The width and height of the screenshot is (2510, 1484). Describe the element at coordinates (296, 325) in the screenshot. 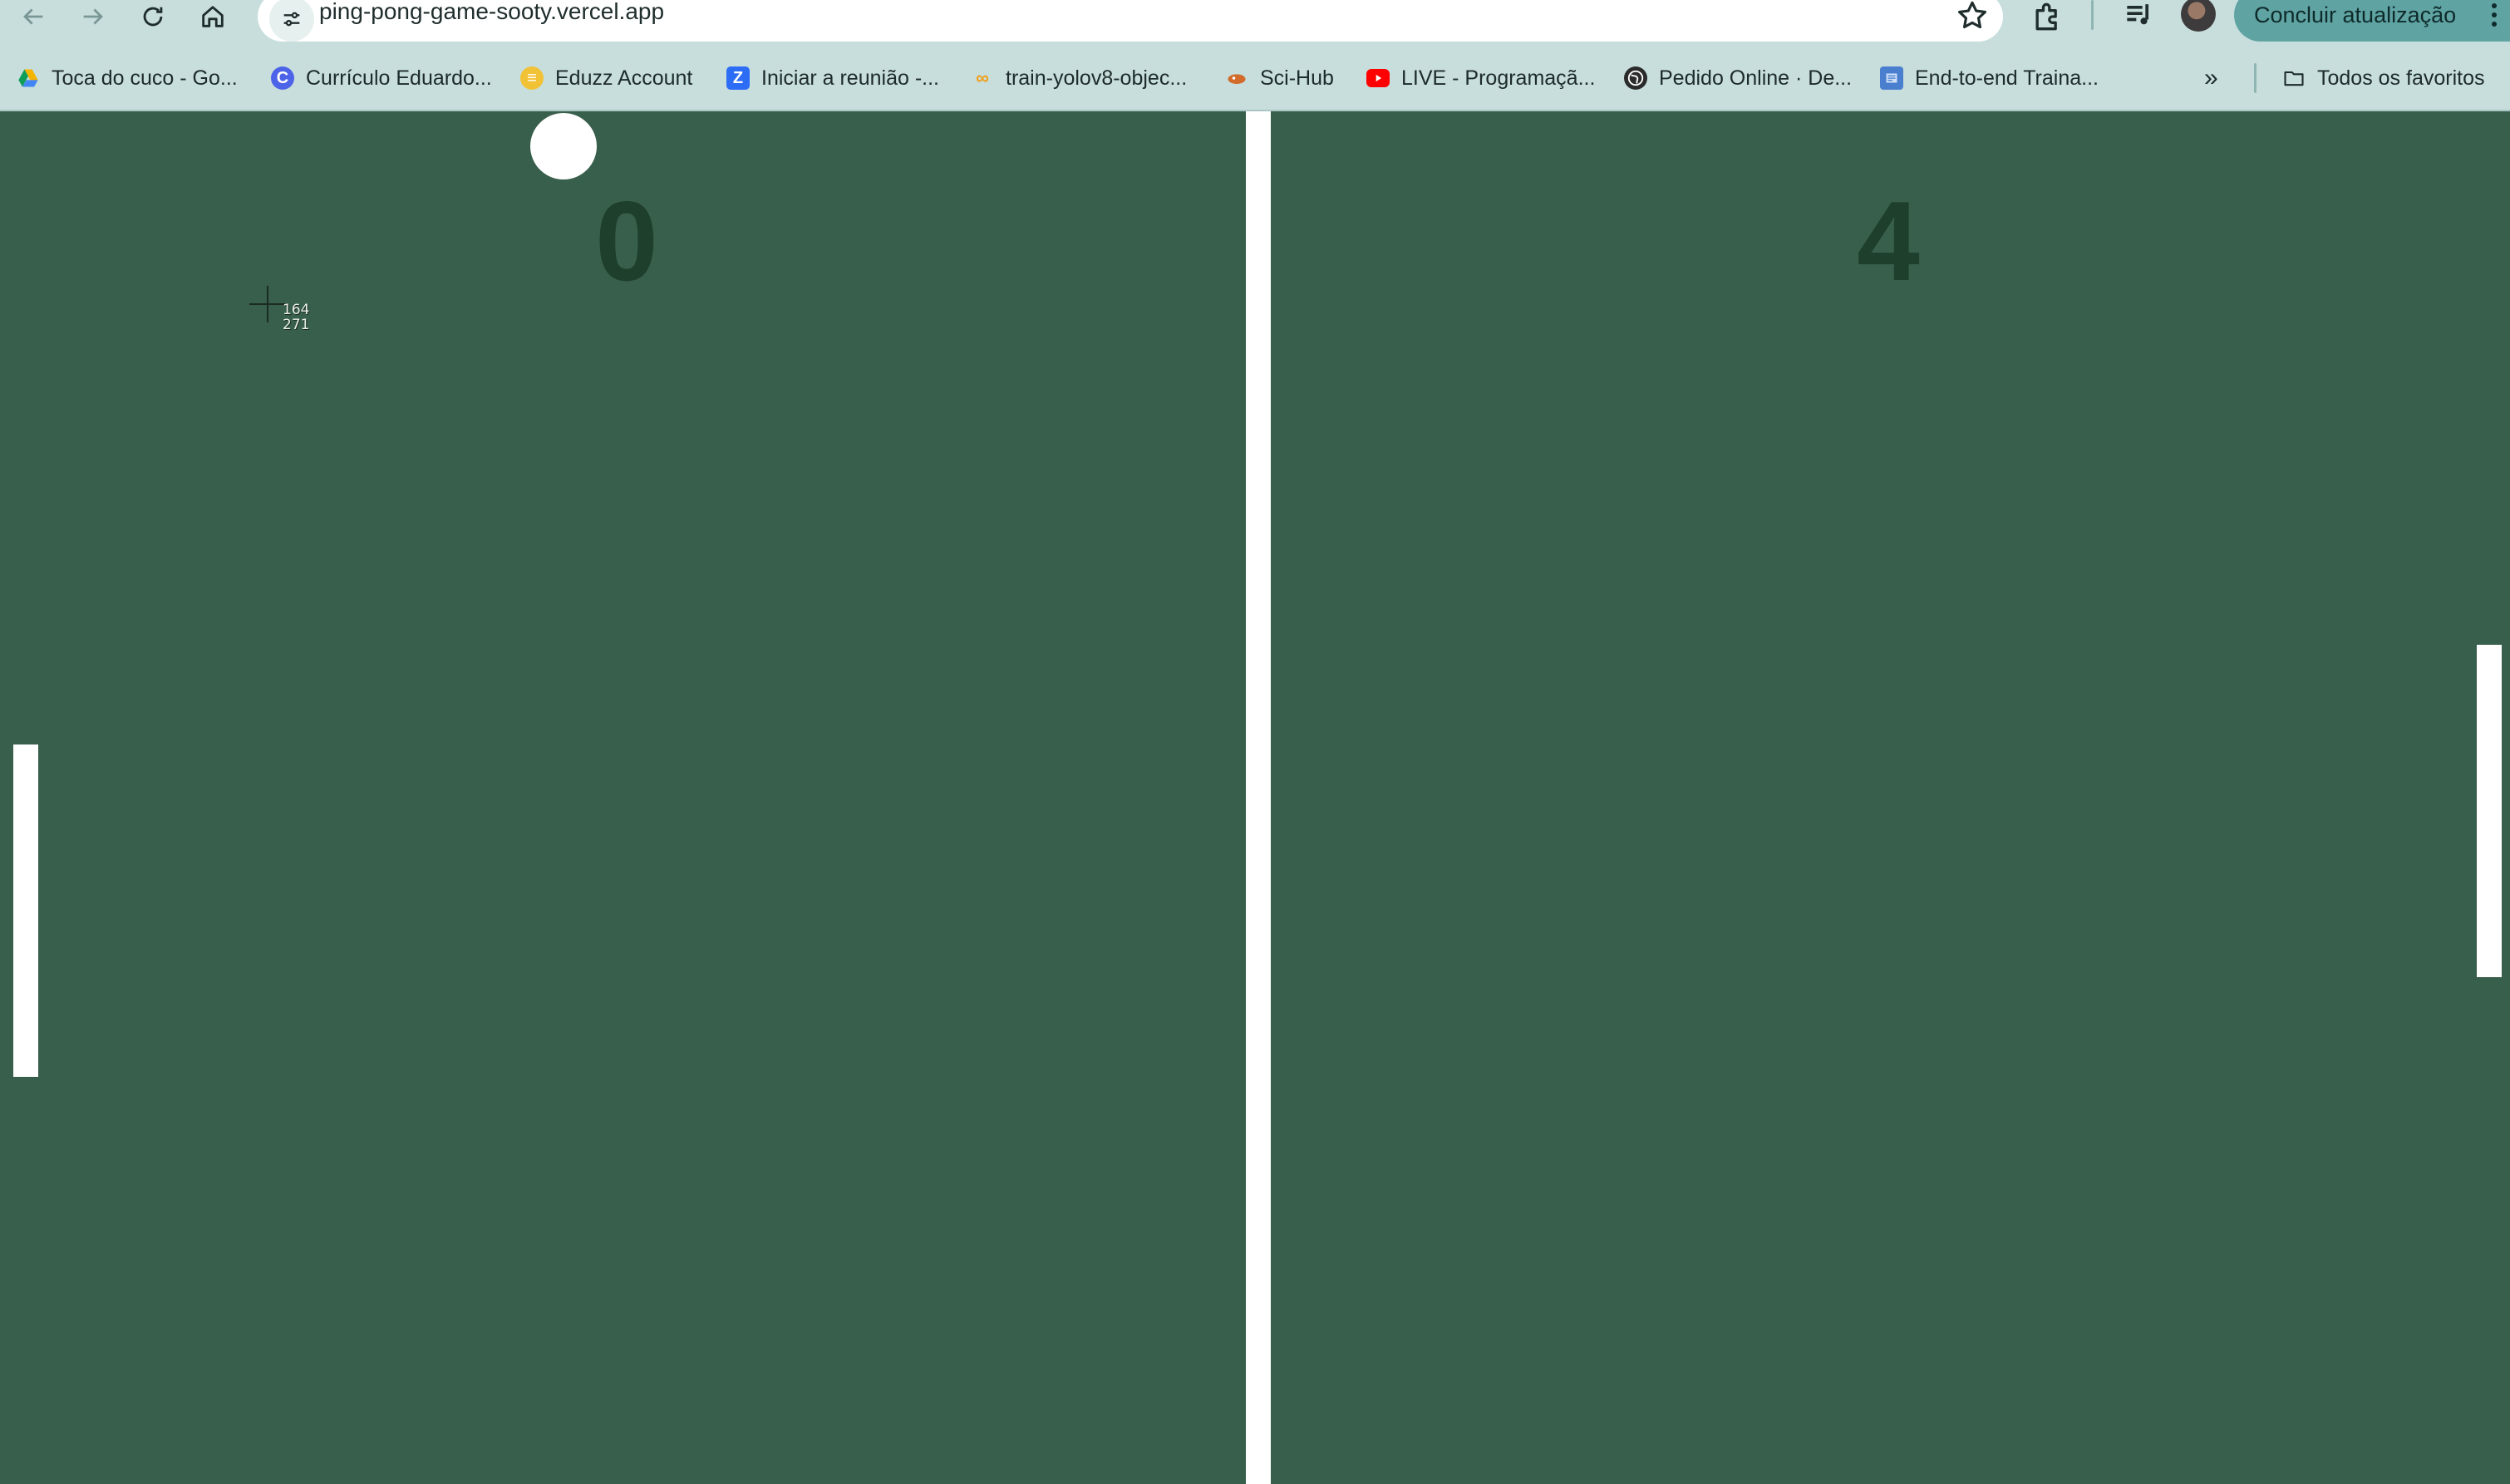

I see `cursor-y-value: 271` at that location.